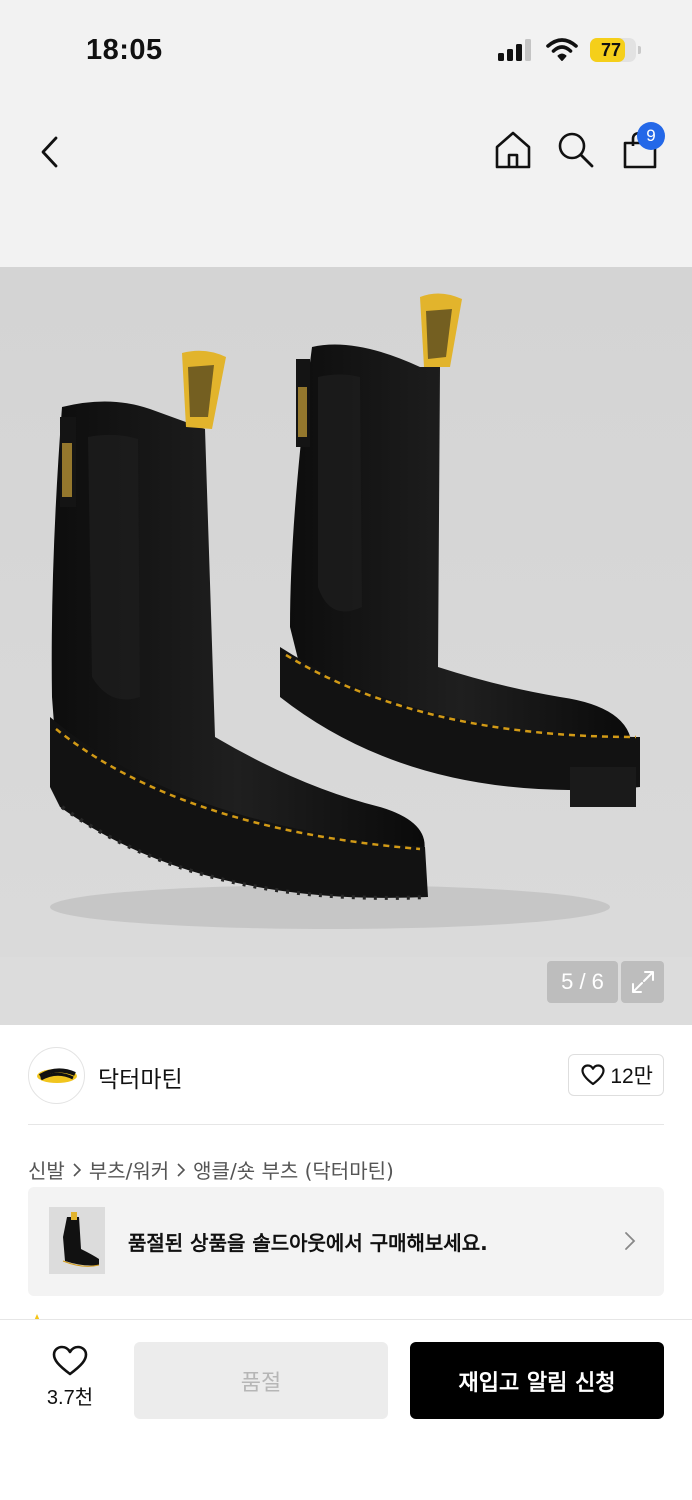 The width and height of the screenshot is (692, 1500). What do you see at coordinates (611, 50) in the screenshot?
I see `battery-percent: 77` at bounding box center [611, 50].